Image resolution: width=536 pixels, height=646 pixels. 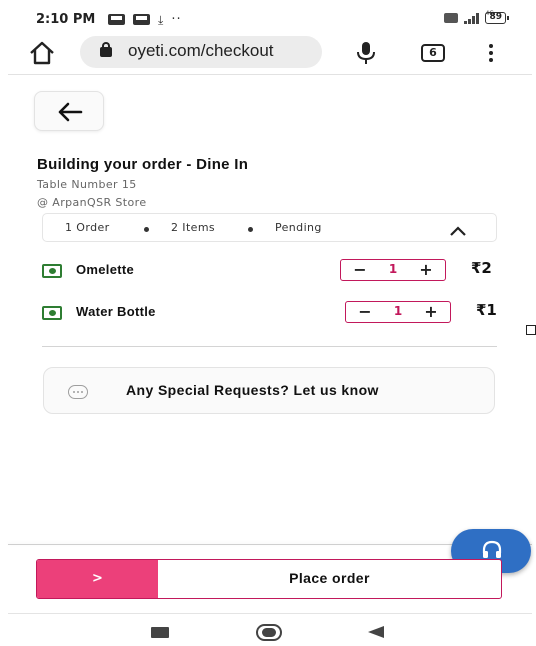 I want to click on arrow-left-icon, so click(x=70, y=112).